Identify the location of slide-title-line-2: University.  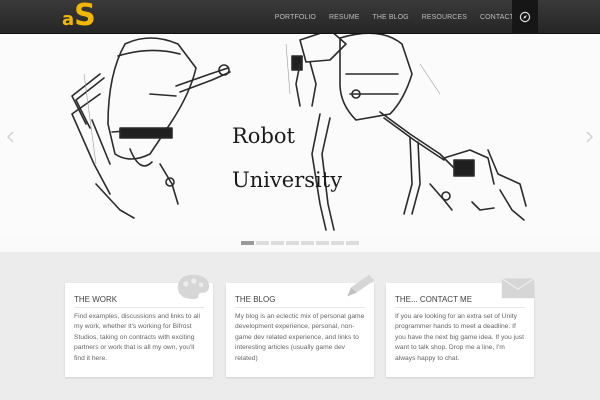
(287, 180).